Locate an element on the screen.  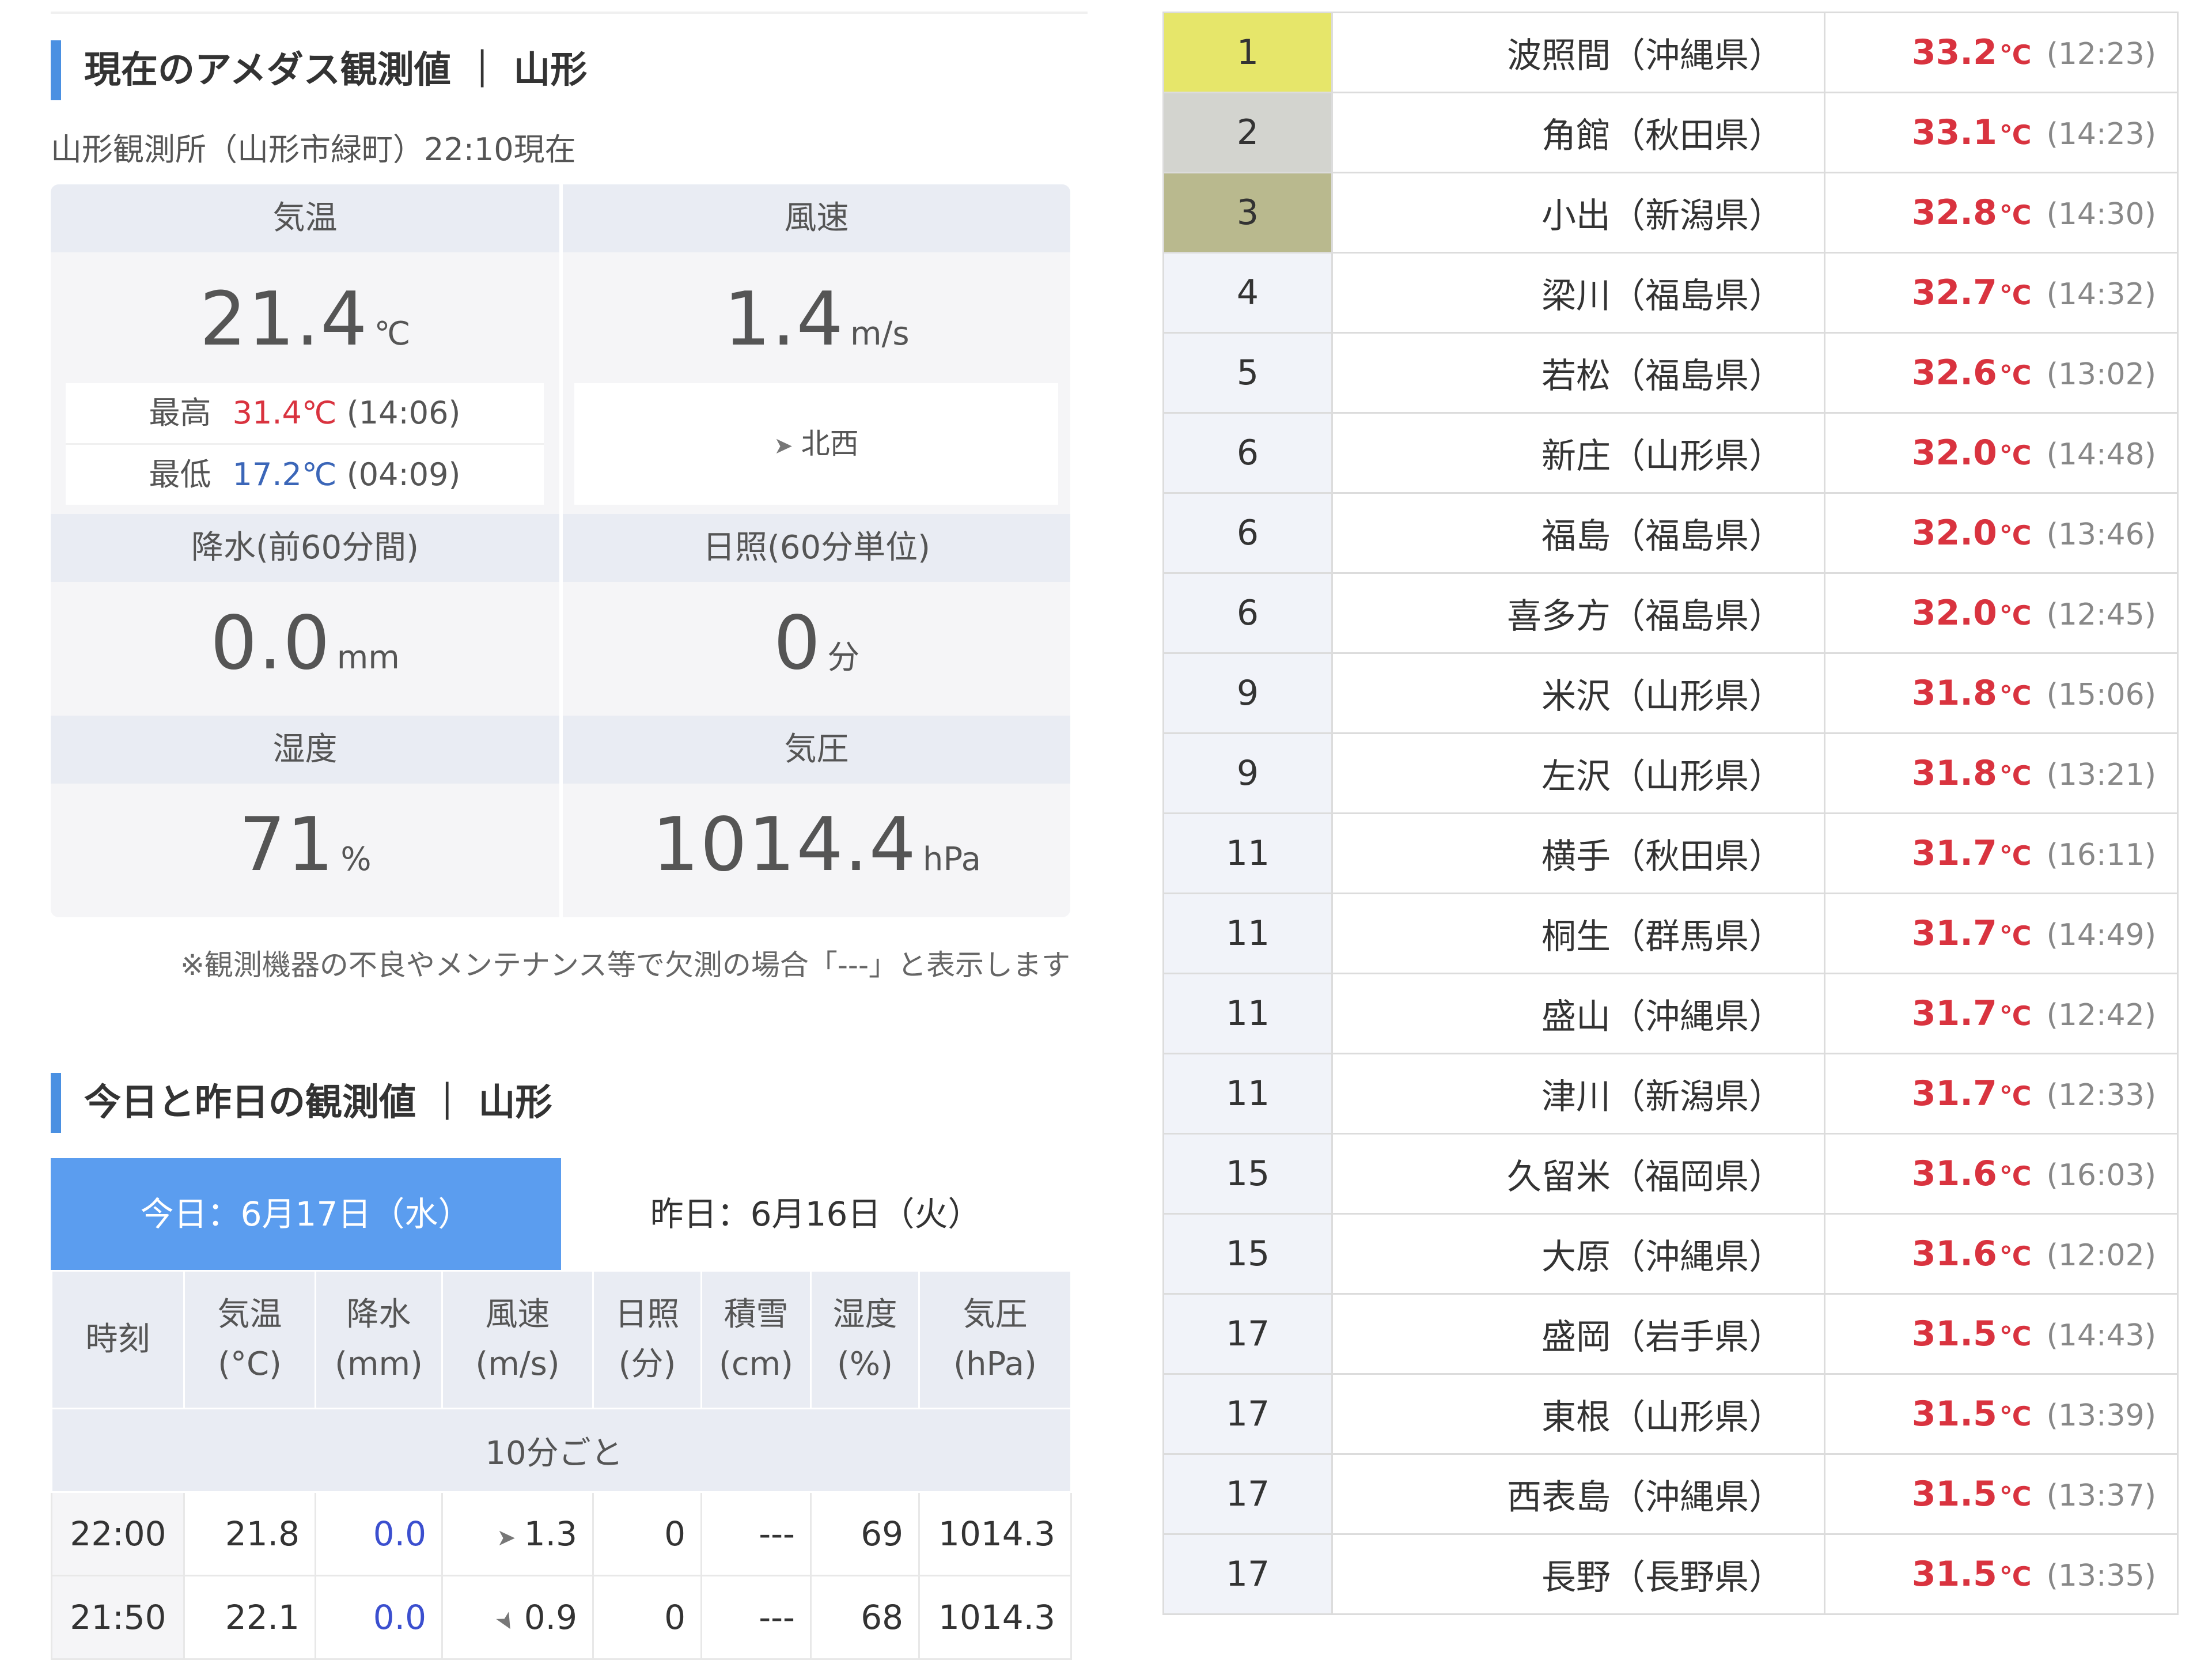
cell-wind: ➤ 1.3 is located at coordinates (517, 1533).